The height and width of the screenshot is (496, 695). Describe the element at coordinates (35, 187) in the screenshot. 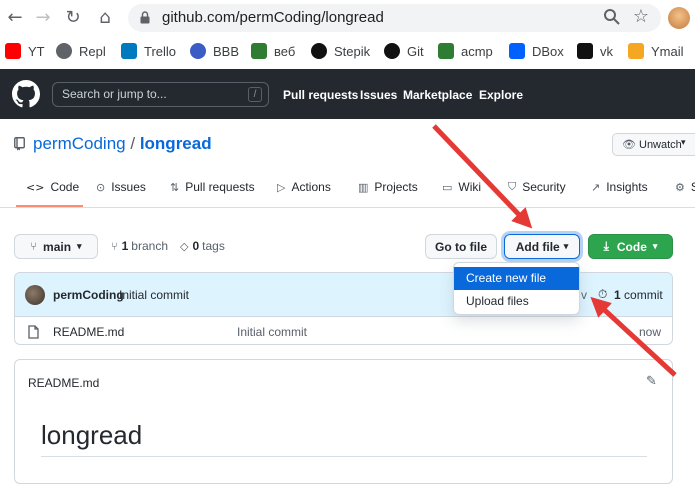

I see `code-icon: <>` at that location.